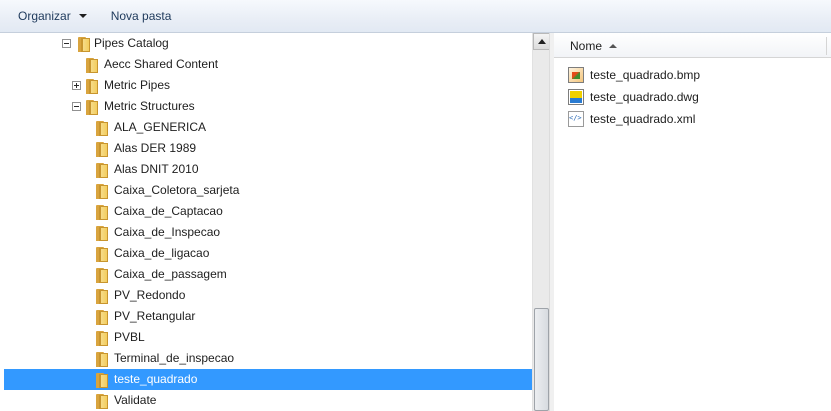 Image resolution: width=831 pixels, height=411 pixels. Describe the element at coordinates (82, 16) in the screenshot. I see `dropdown-arrow-icon` at that location.